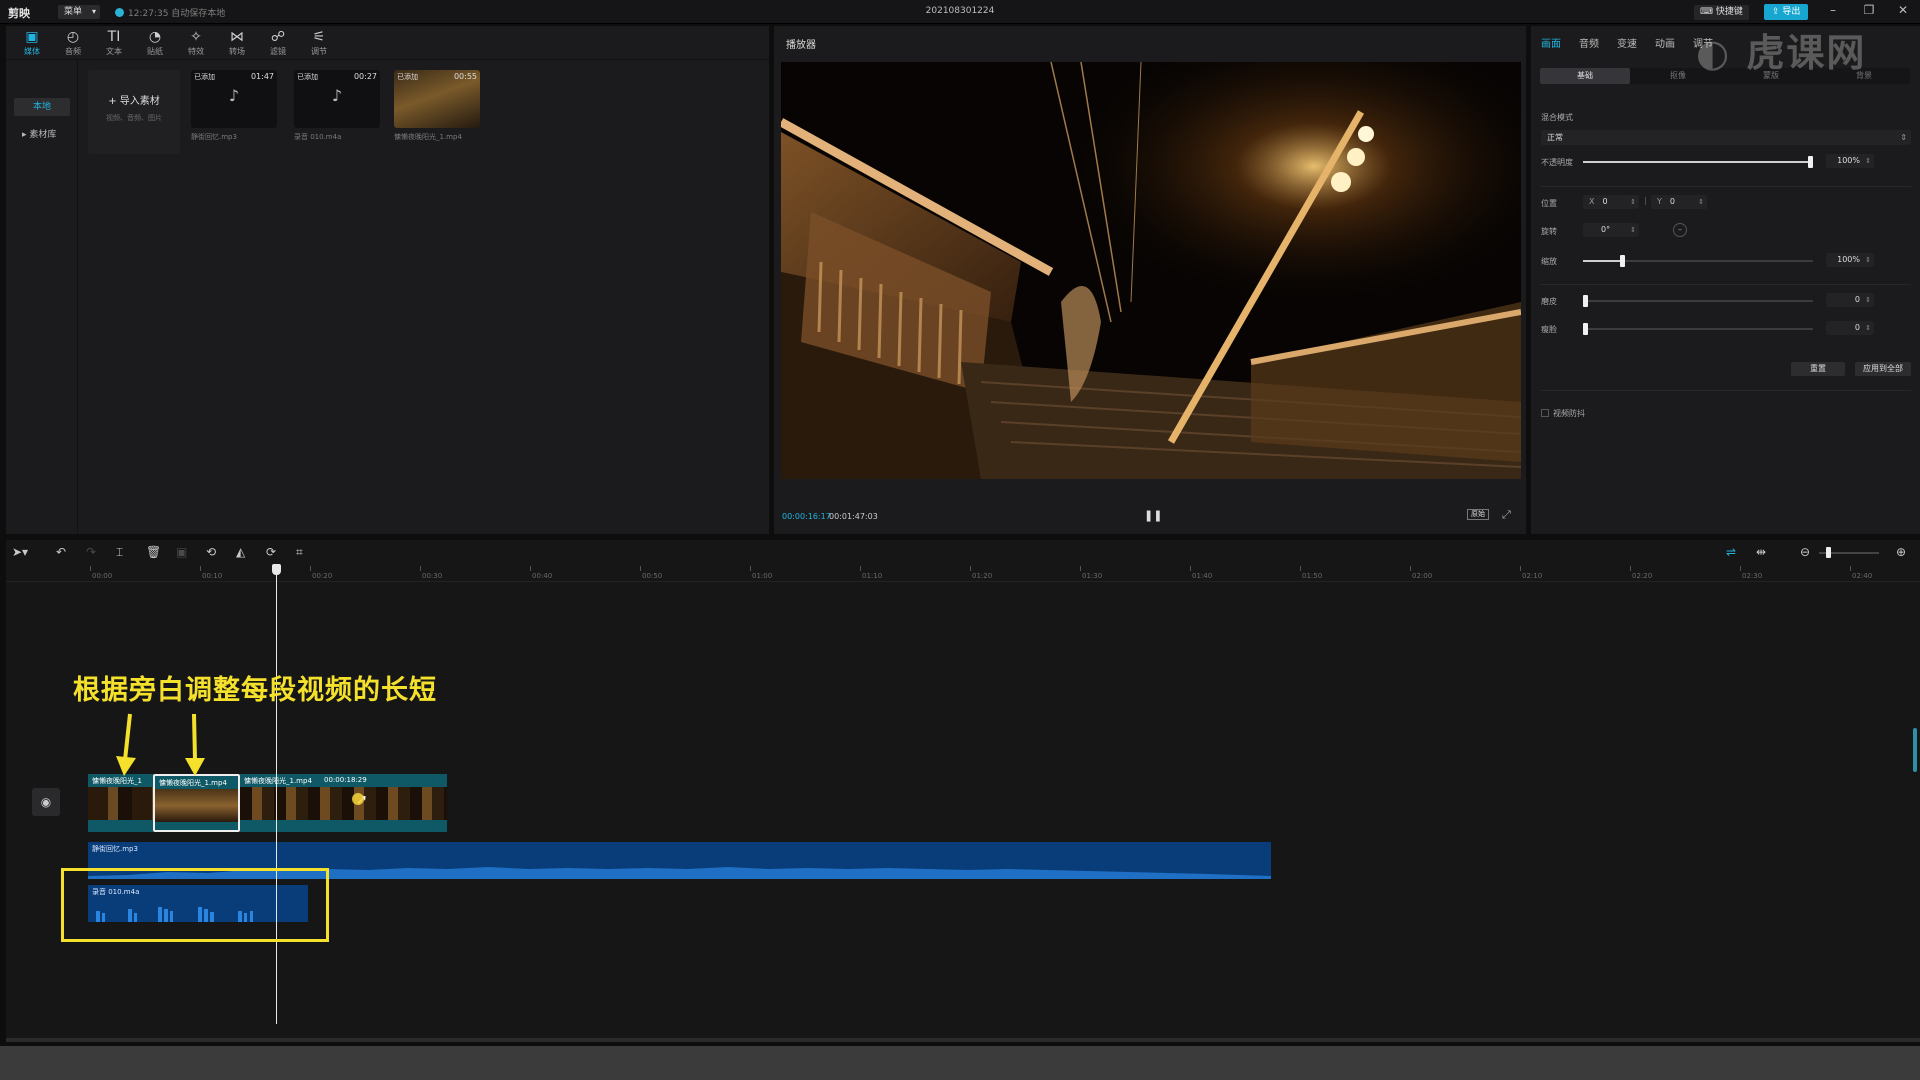 Image resolution: width=1920 pixels, height=1080 pixels. What do you see at coordinates (1726, 284) in the screenshot?
I see `divider` at bounding box center [1726, 284].